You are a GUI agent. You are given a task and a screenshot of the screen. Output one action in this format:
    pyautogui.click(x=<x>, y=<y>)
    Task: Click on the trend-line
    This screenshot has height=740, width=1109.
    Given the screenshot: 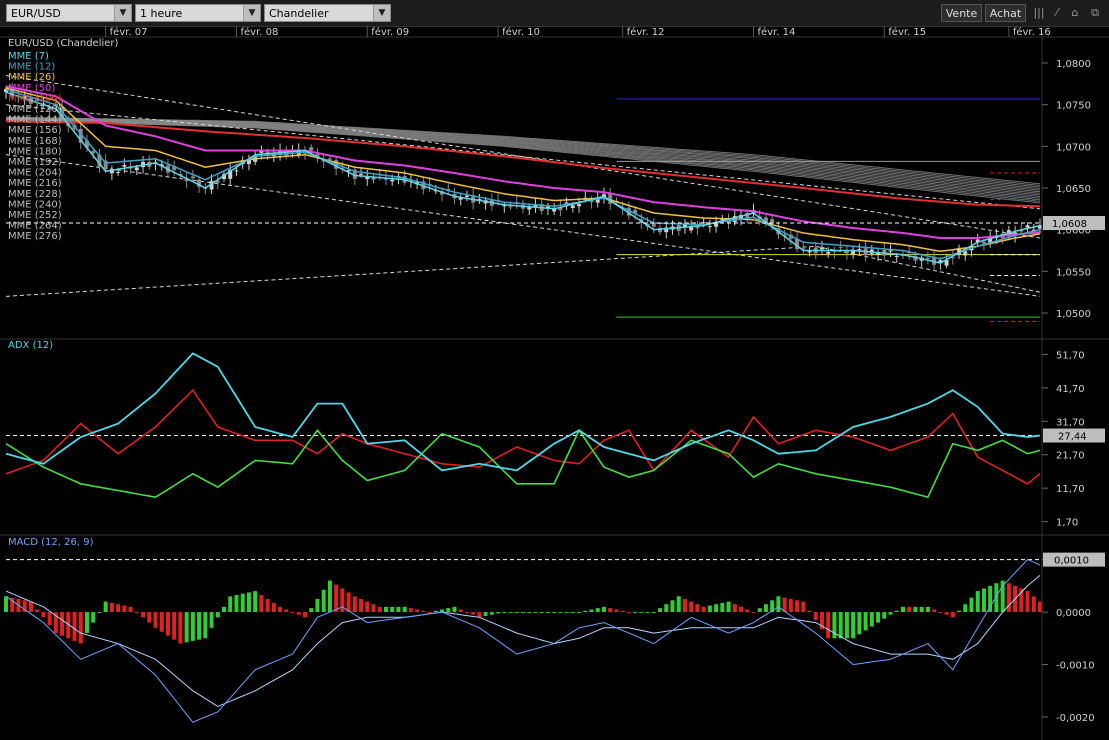 What is the action you would take?
    pyautogui.click(x=523, y=157)
    